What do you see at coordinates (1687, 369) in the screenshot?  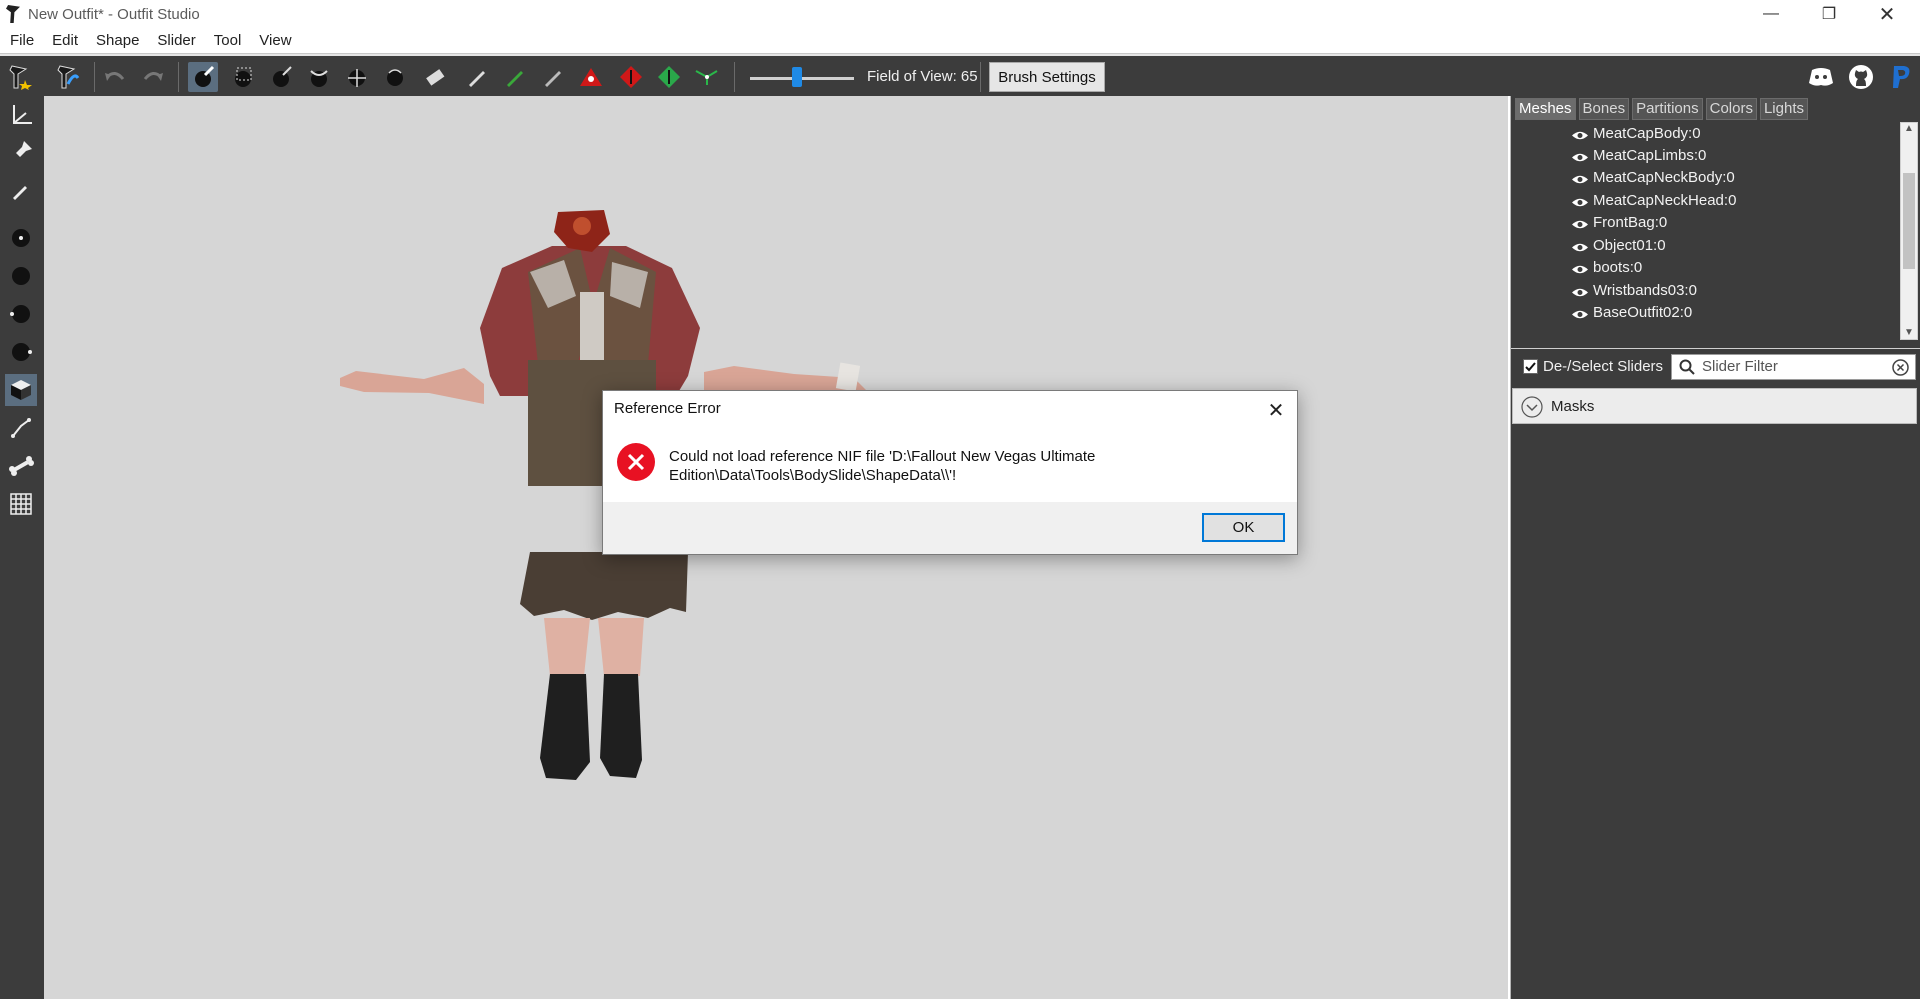 I see `search-icon` at bounding box center [1687, 369].